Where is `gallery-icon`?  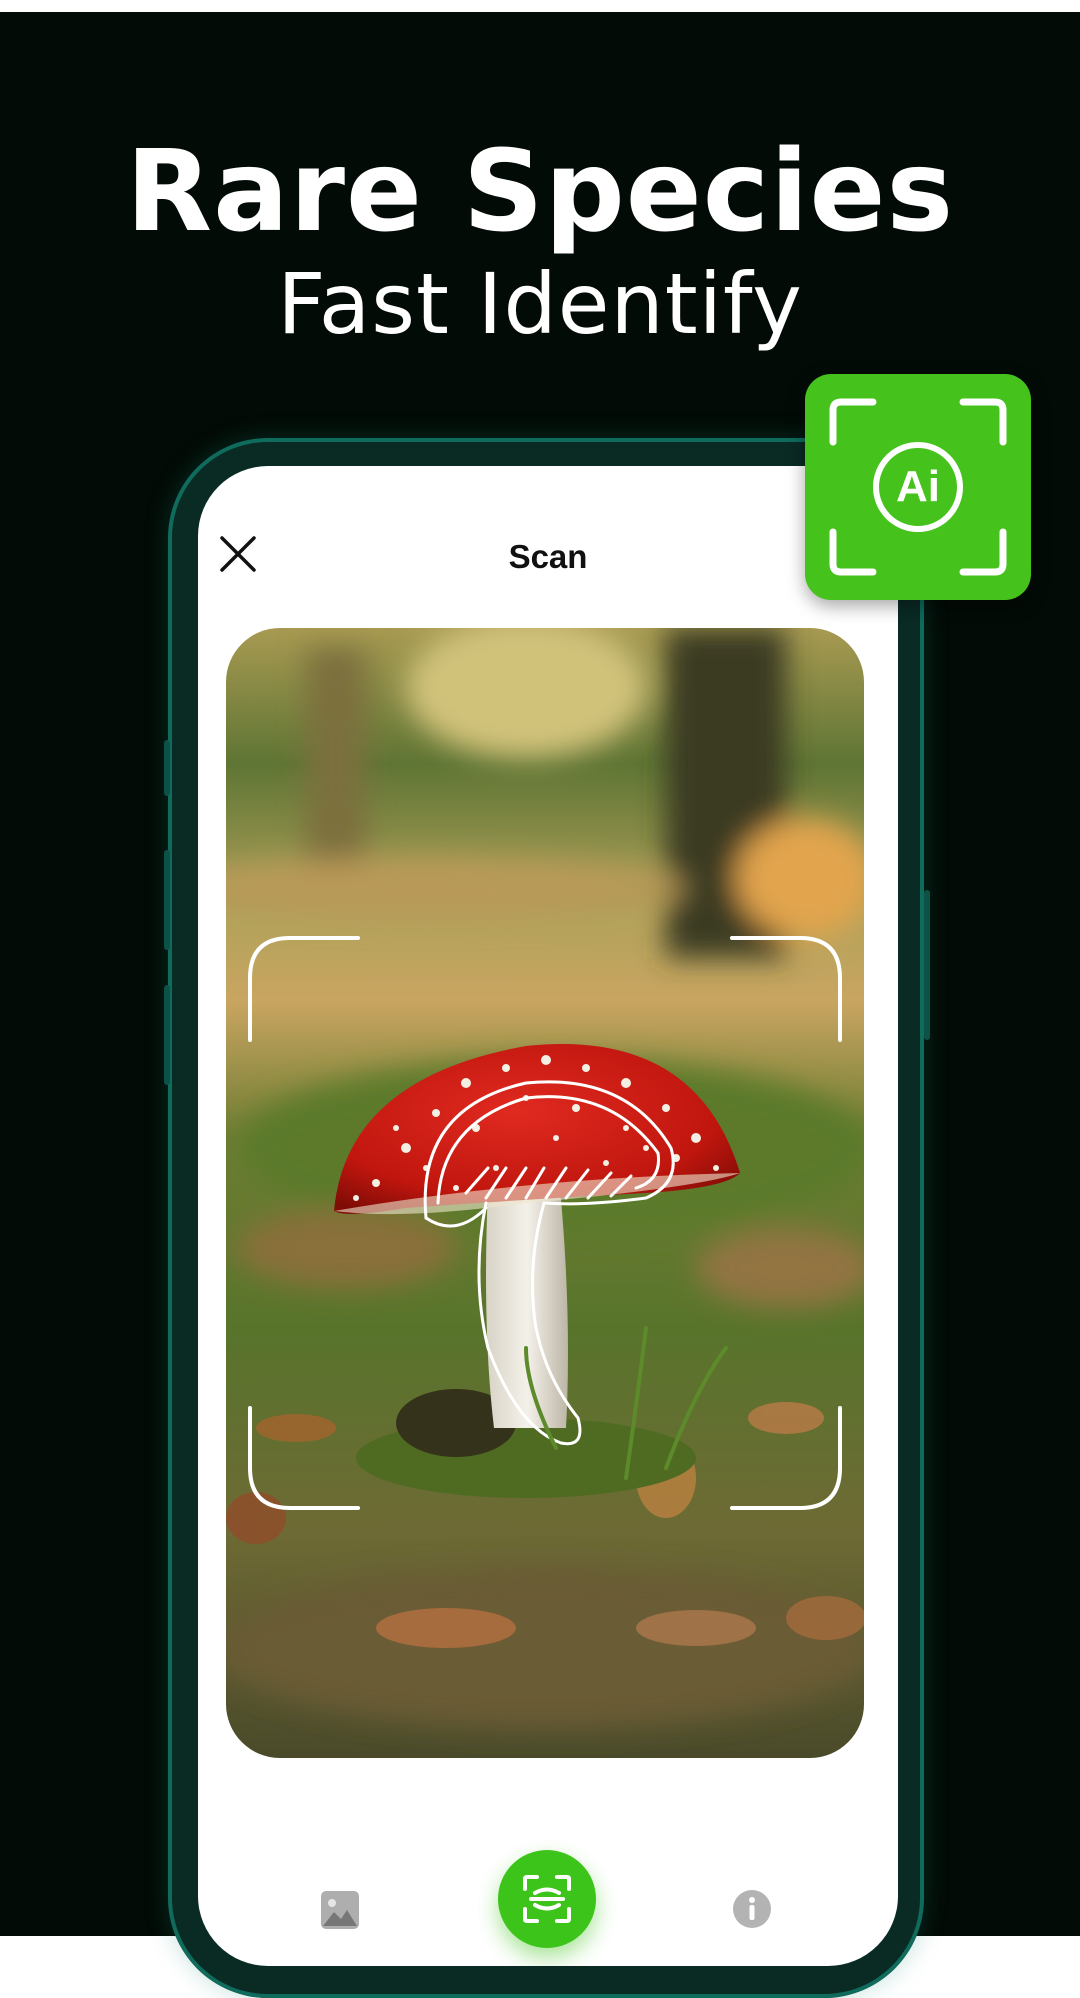
gallery-icon is located at coordinates (340, 1910).